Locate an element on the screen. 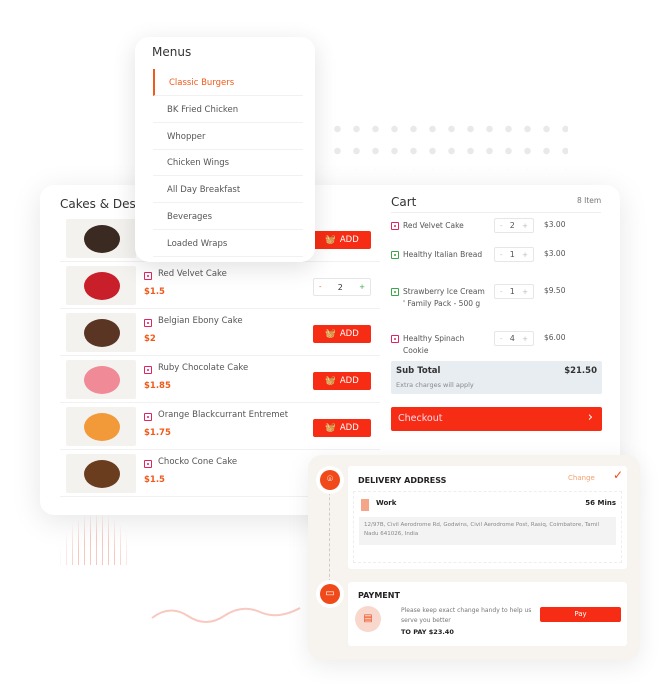 Image resolution: width=660 pixels, height=684 pixels. cart-item-name: Red Velvet Cake is located at coordinates (433, 225).